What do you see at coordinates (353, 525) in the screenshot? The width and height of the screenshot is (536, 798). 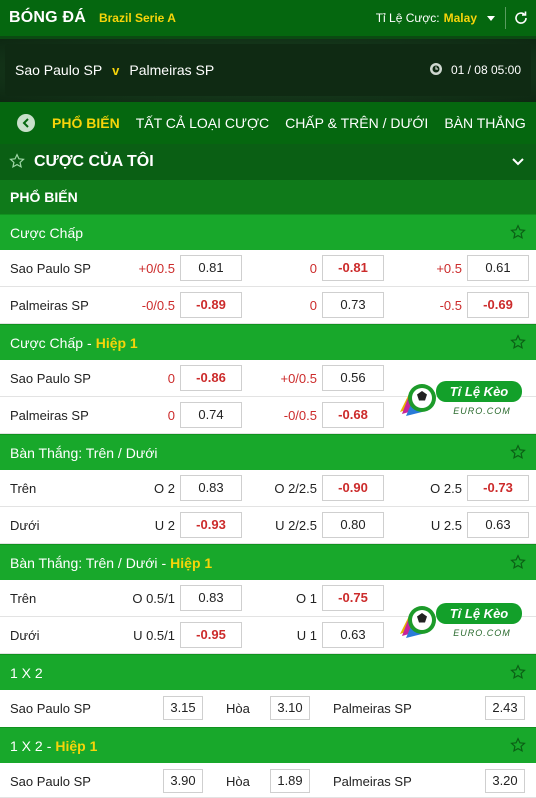 I see `odds-button: 0.80` at bounding box center [353, 525].